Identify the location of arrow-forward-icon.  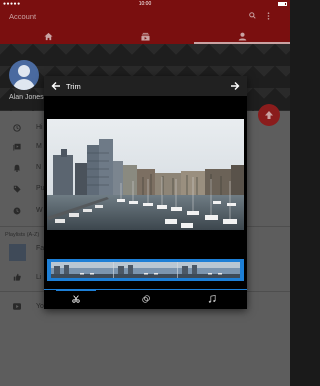
(235, 86).